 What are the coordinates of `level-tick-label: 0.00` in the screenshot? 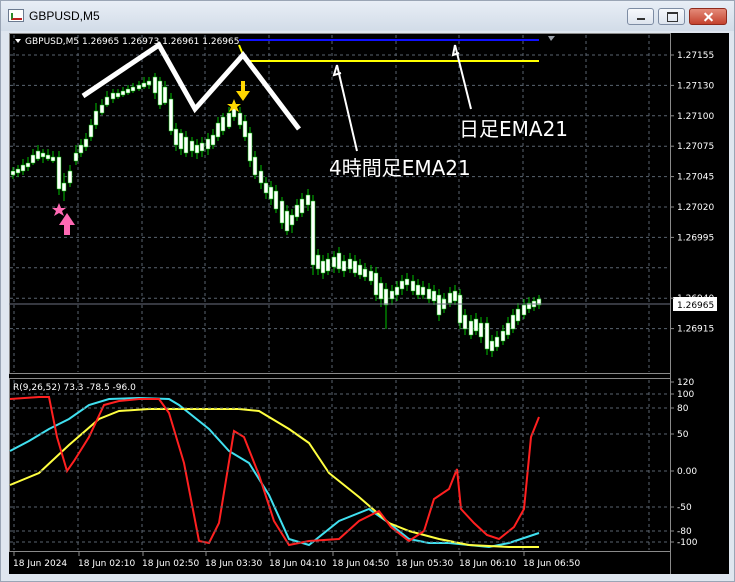 It's located at (687, 472).